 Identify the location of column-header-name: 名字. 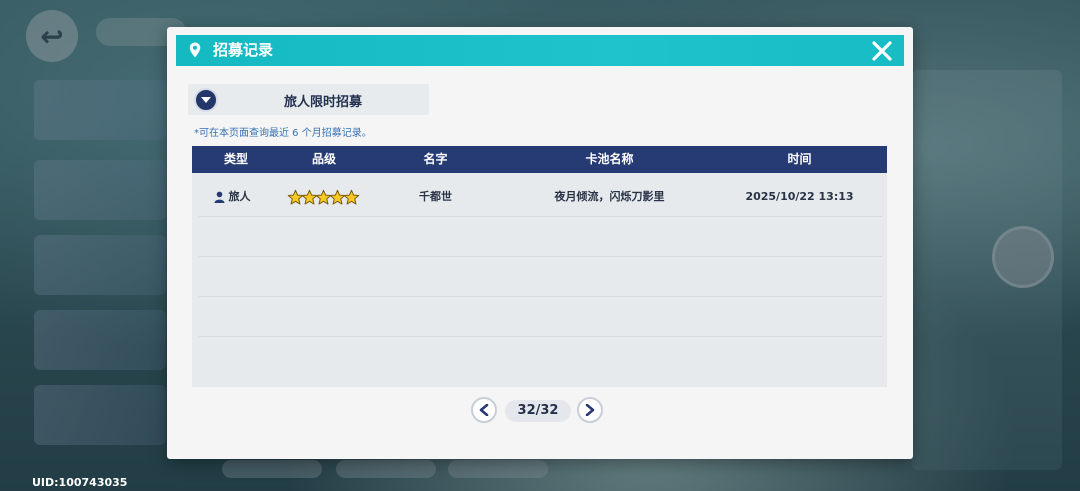
(435, 159).